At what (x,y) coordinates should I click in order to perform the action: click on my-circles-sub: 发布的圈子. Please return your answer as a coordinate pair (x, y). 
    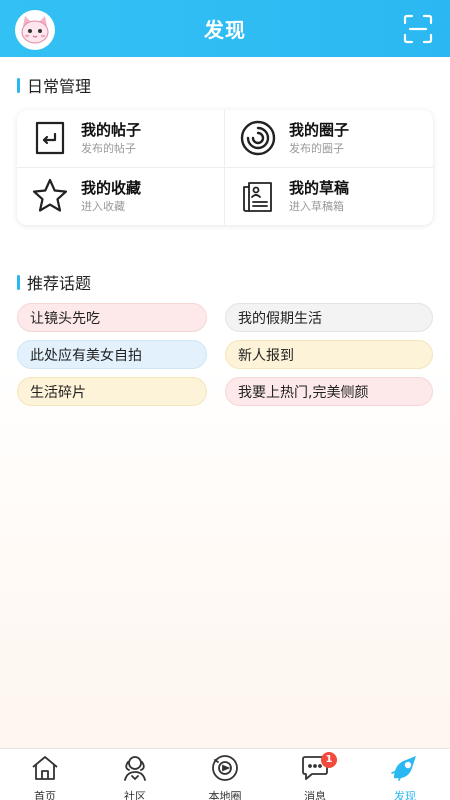
    Looking at the image, I should click on (316, 149).